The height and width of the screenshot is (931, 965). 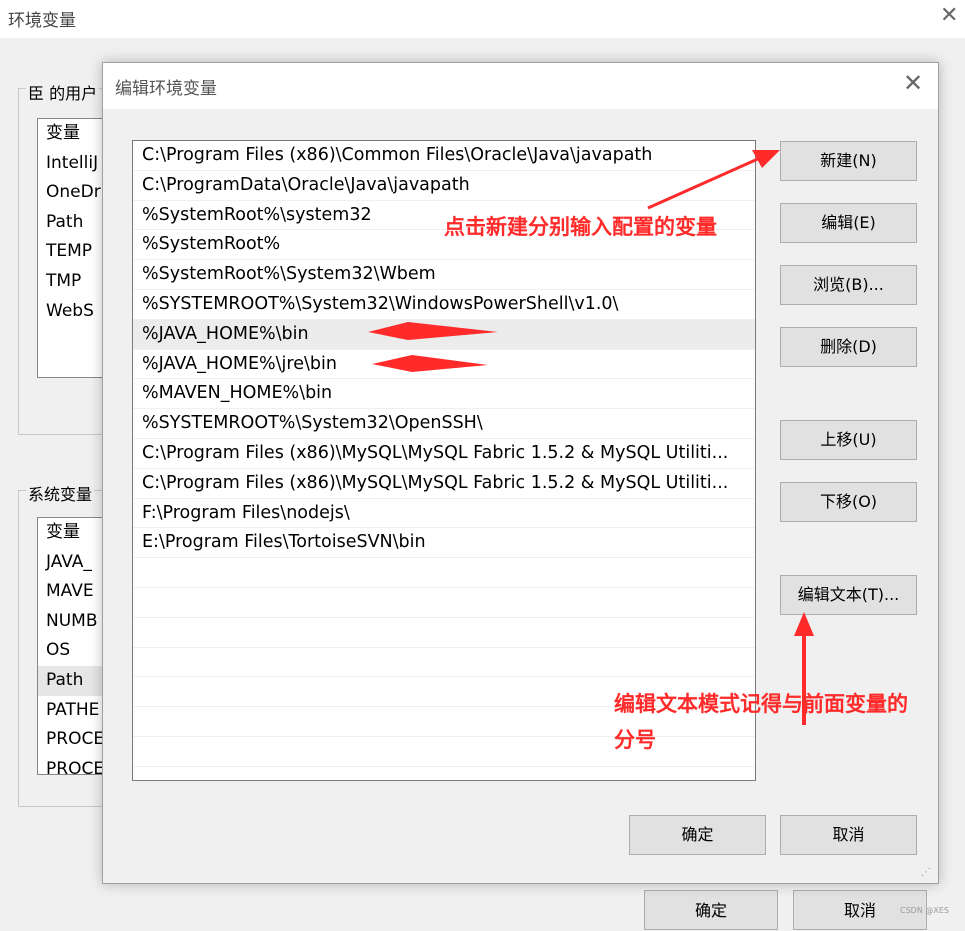 I want to click on system-variable-row: 变量, so click(x=73, y=533).